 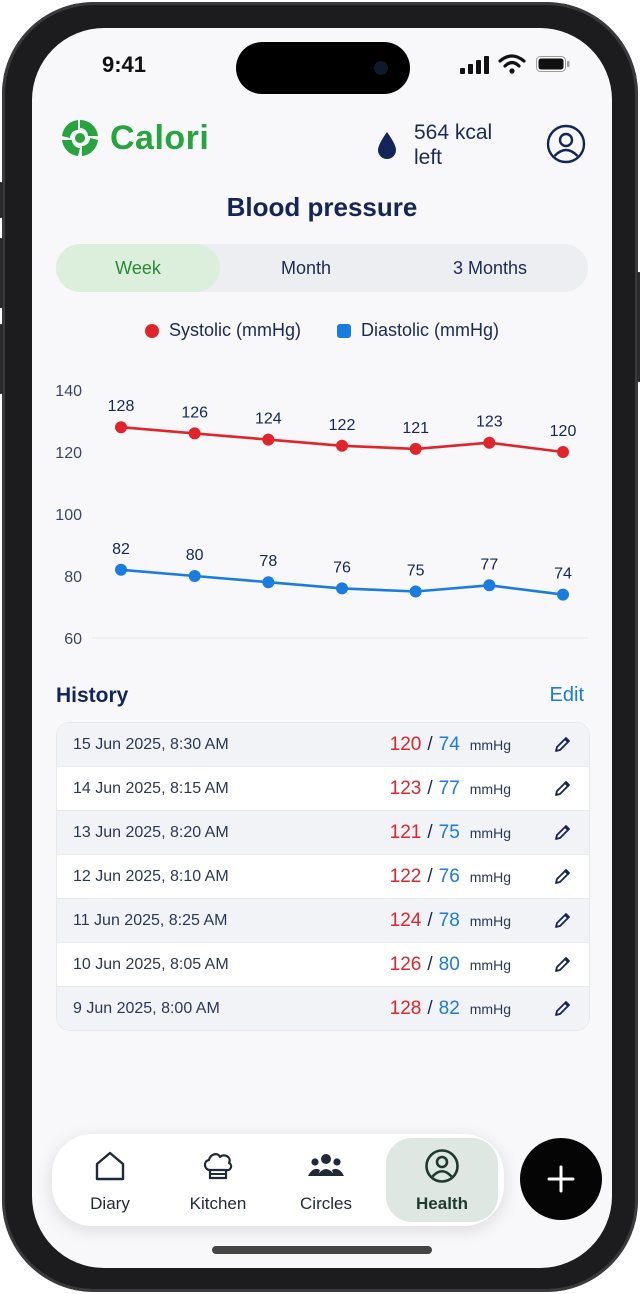 What do you see at coordinates (566, 144) in the screenshot?
I see `profile-icon` at bounding box center [566, 144].